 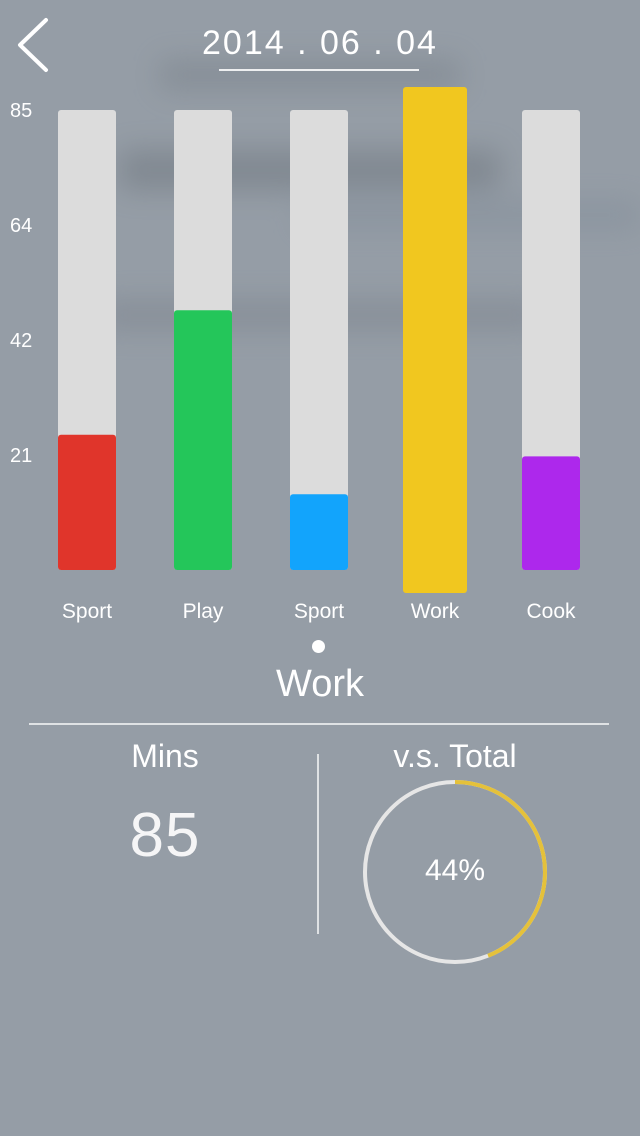 I want to click on bar-cook, so click(x=551, y=513).